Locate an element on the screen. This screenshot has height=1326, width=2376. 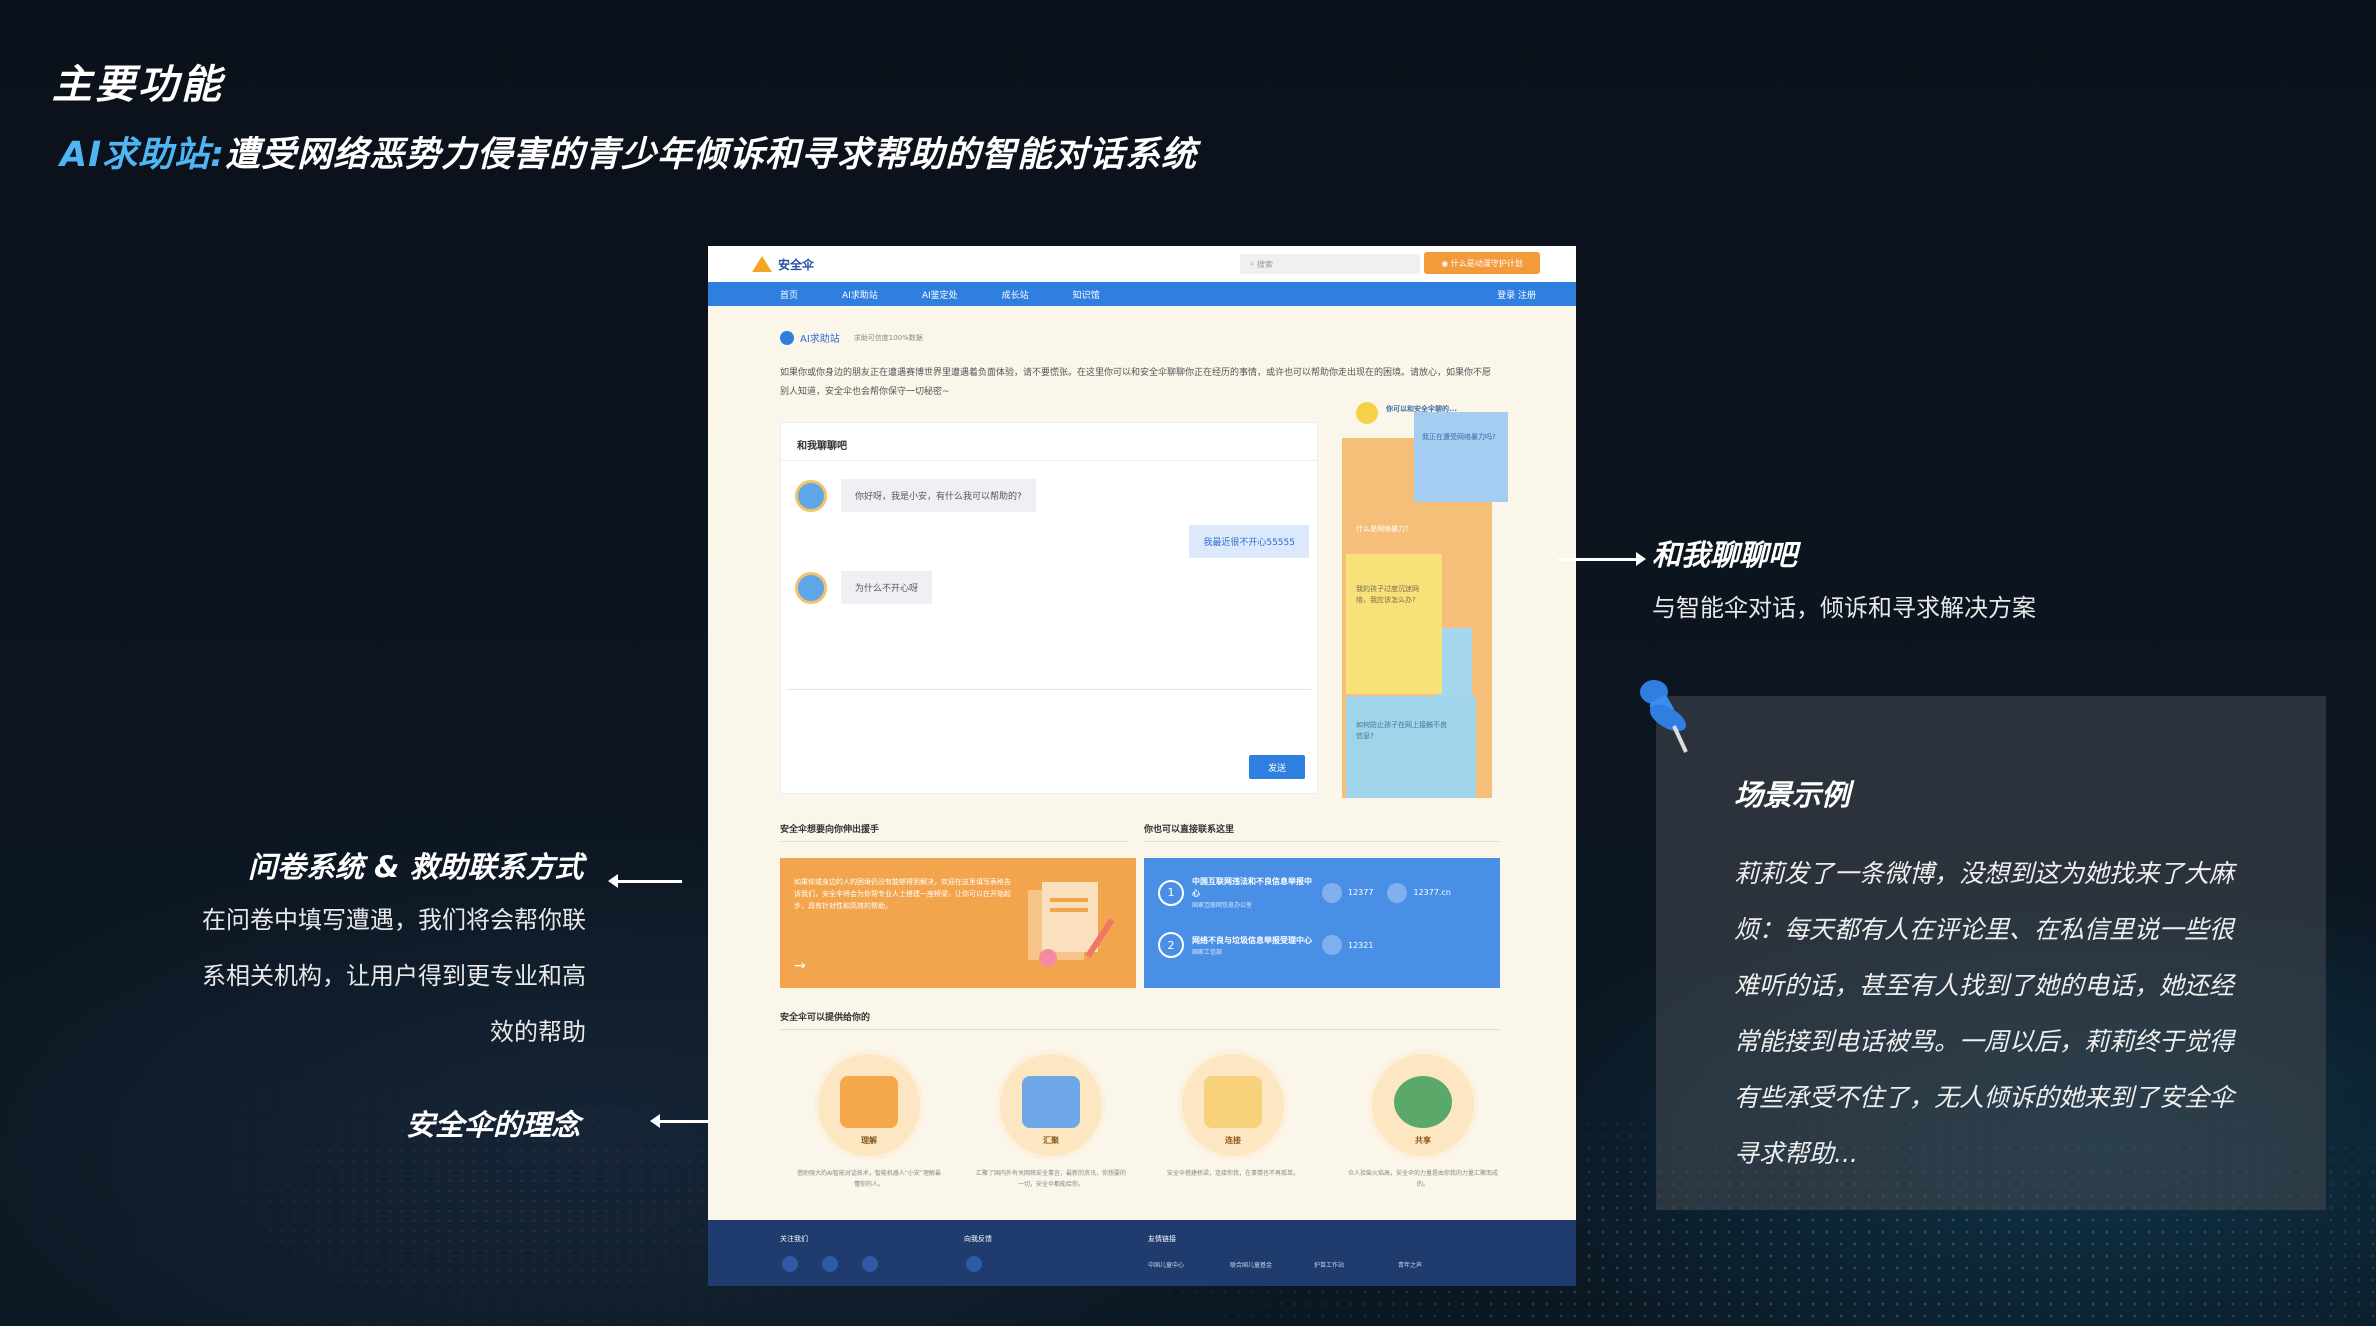
site-nav: 首页 AI求助站 AI鉴定处 成长站 知识馆 登录 注册 is located at coordinates (1142, 295).